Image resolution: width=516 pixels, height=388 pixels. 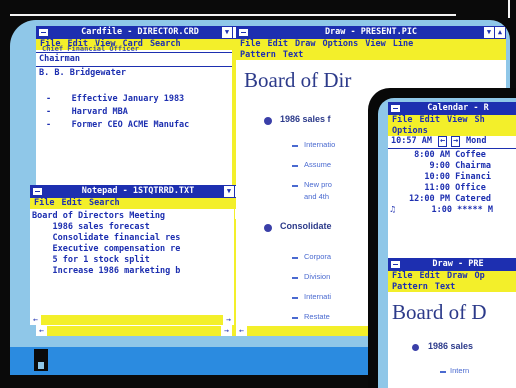 I want to click on cardfile-name-line: B. B. Bridgewater, so click(x=82, y=73).